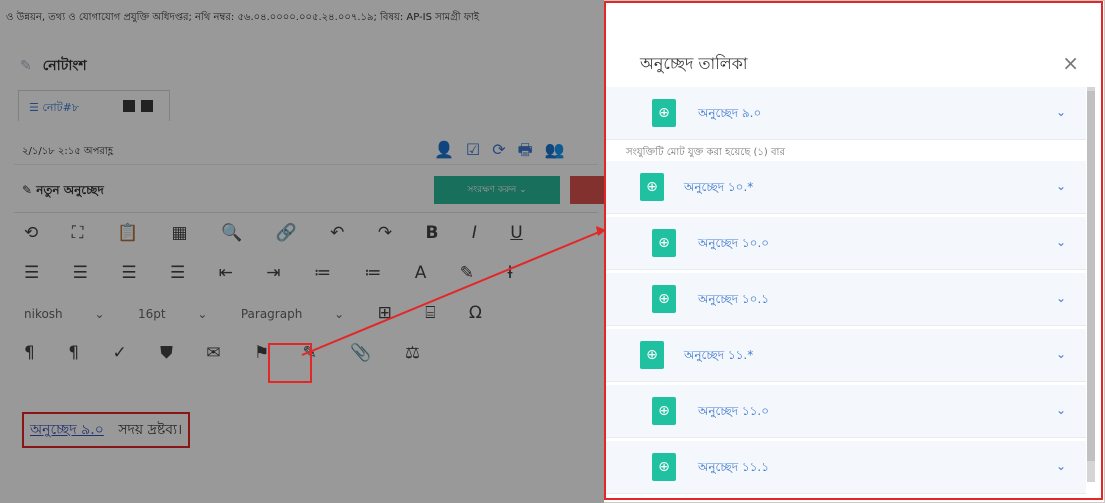  Describe the element at coordinates (846, 467) in the screenshot. I see `list-item: ⊕ অনুচ্ছেদ ১১.১ ⌄` at that location.